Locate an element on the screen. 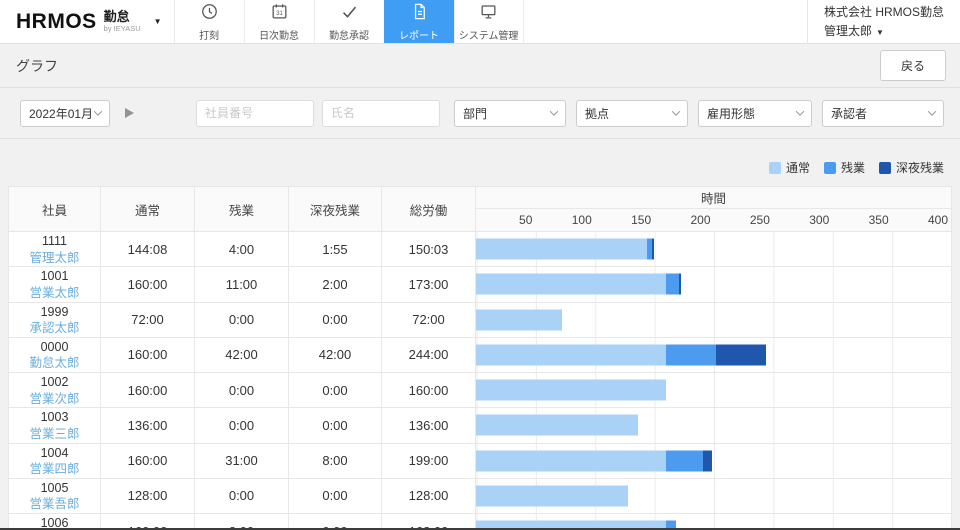  employee-name-link: 承認太郎 is located at coordinates (54, 329).